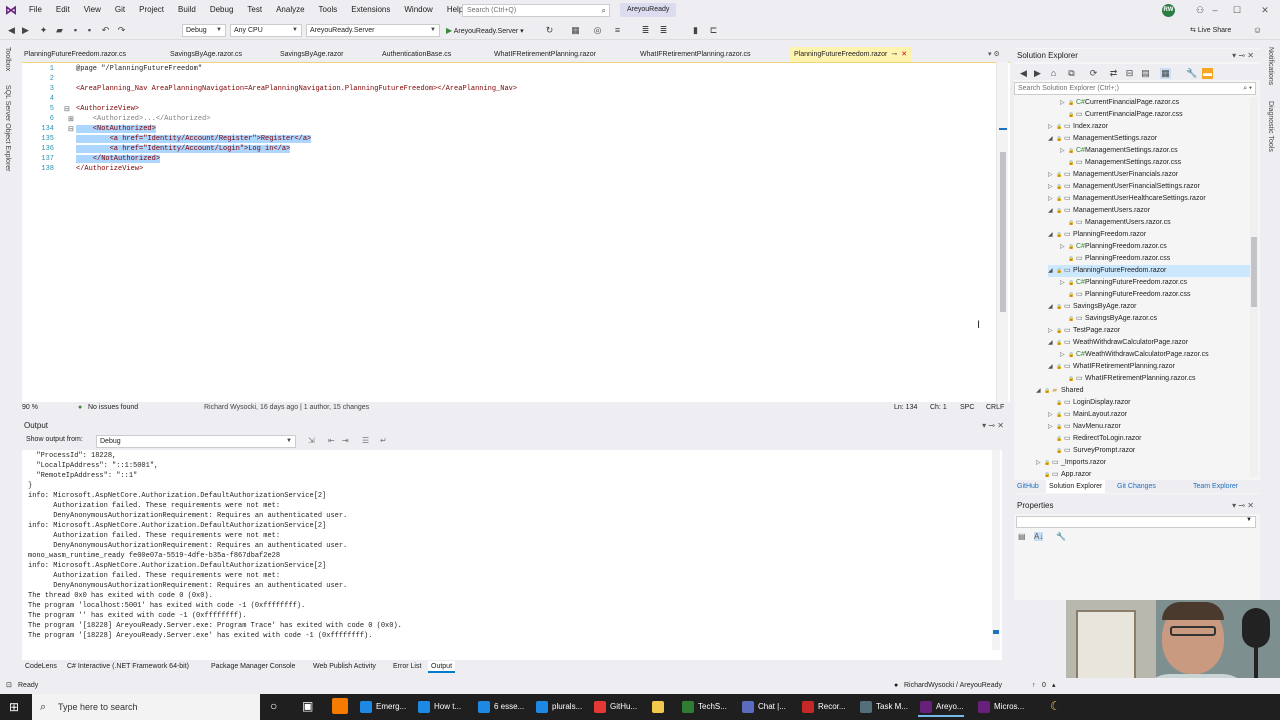  What do you see at coordinates (967, 407) in the screenshot?
I see `whitespace-mode: SPC` at bounding box center [967, 407].